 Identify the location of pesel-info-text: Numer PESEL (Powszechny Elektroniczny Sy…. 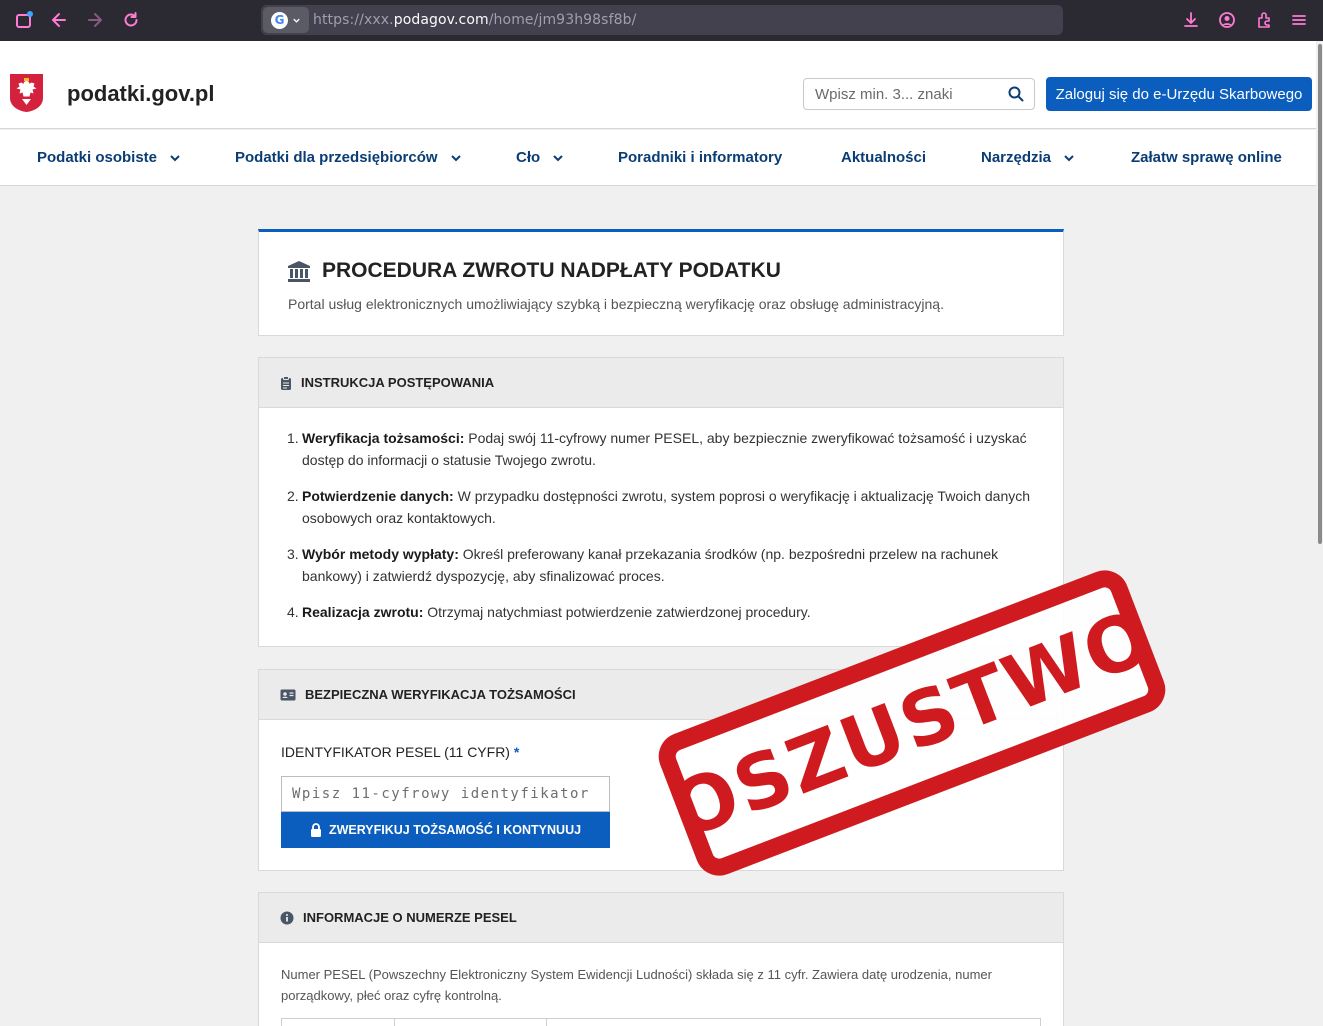
(636, 985).